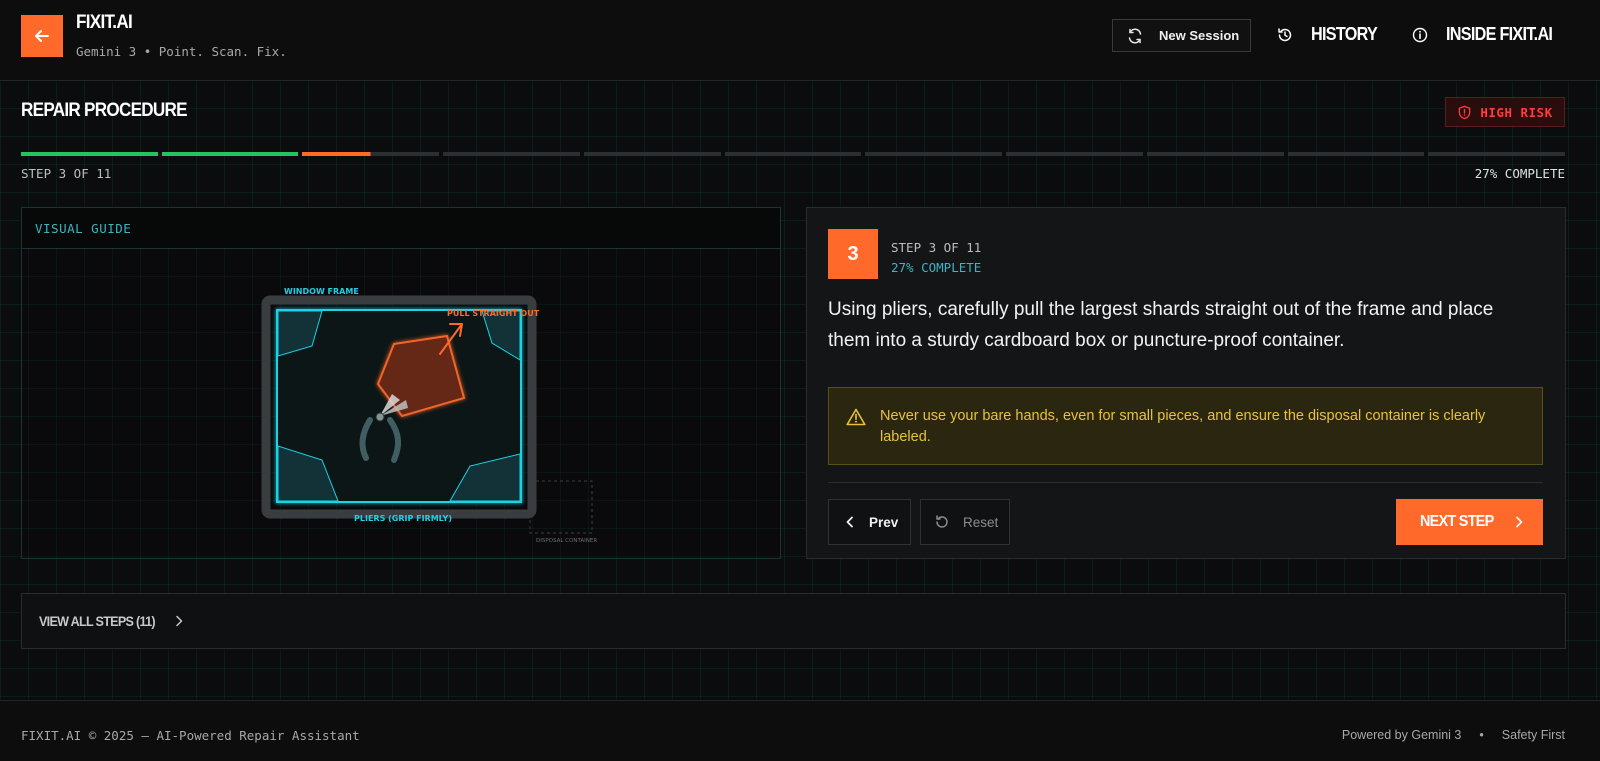 The height and width of the screenshot is (761, 1600). Describe the element at coordinates (181, 51) in the screenshot. I see `tagline: Gemini 3 • Point. Scan. Fix.` at that location.